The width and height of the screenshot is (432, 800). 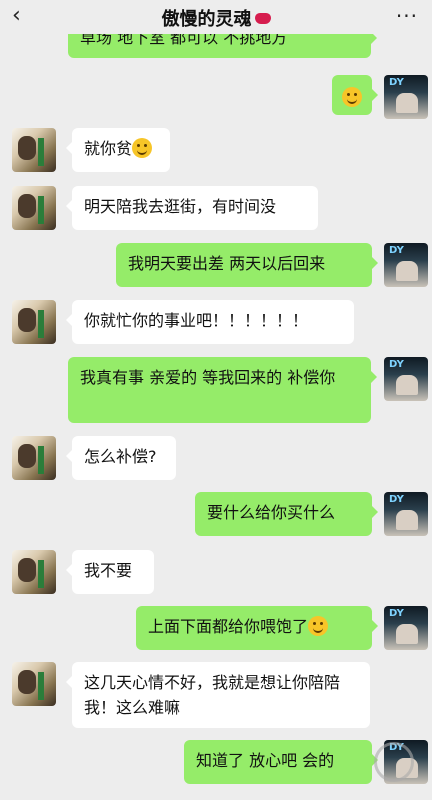 What do you see at coordinates (318, 626) in the screenshot?
I see `laugh-tears-emoji-icon` at bounding box center [318, 626].